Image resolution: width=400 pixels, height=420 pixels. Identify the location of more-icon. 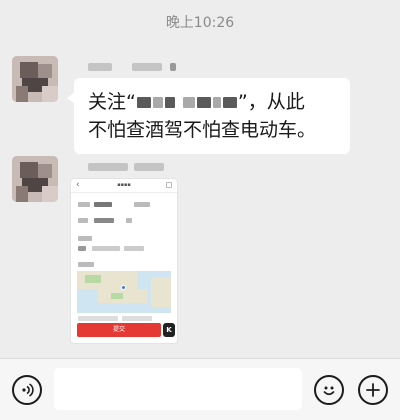
(169, 185).